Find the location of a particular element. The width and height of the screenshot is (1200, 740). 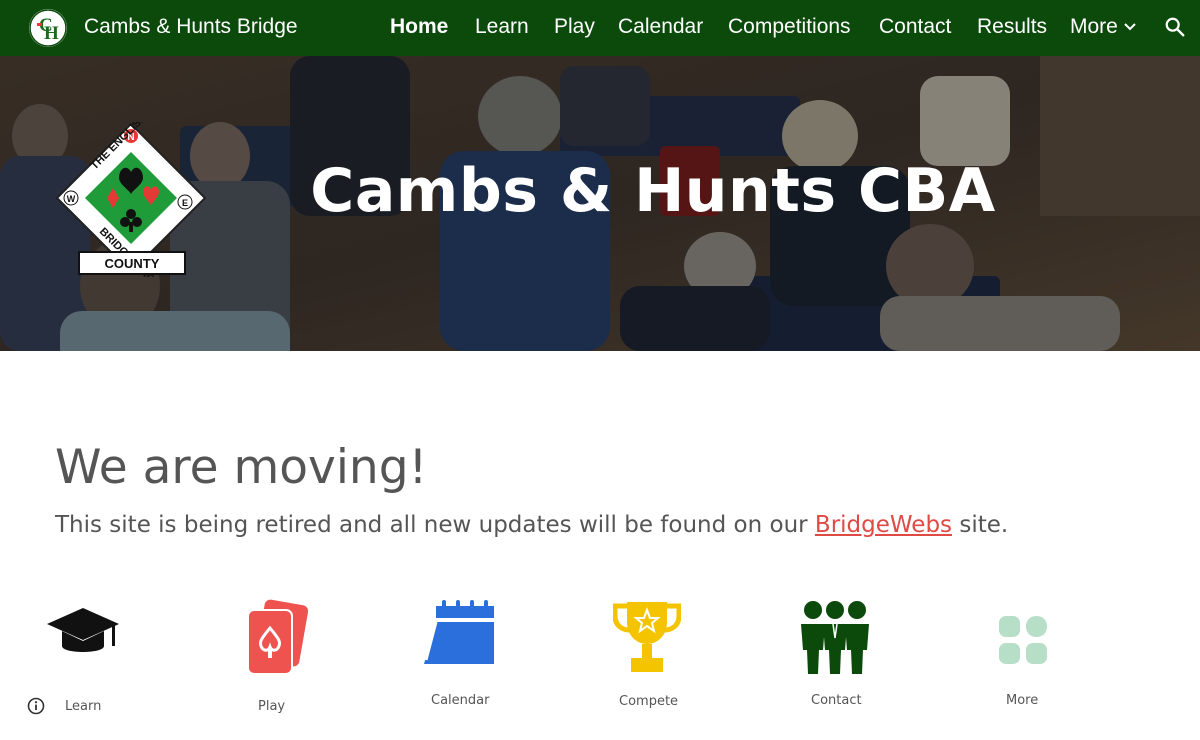

nav-item-more-label: More is located at coordinates (1094, 26).